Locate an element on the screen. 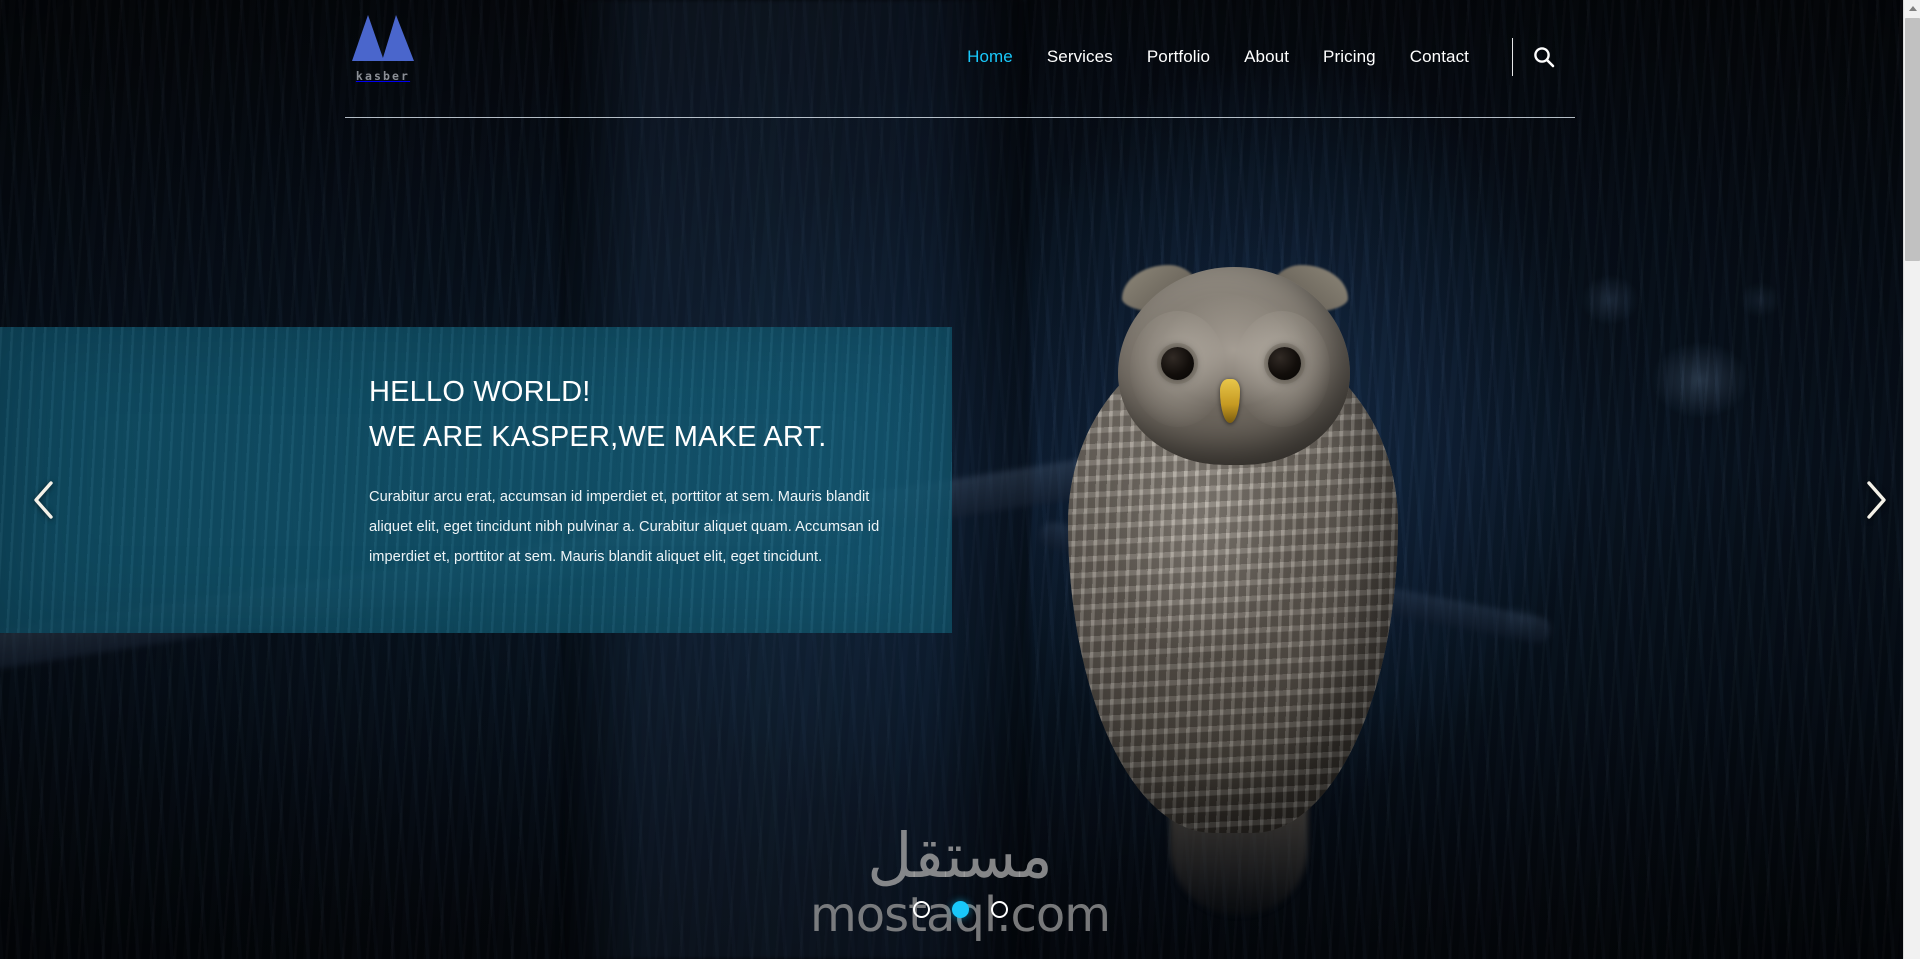 The height and width of the screenshot is (959, 1920). chevron-right-icon is located at coordinates (1876, 500).